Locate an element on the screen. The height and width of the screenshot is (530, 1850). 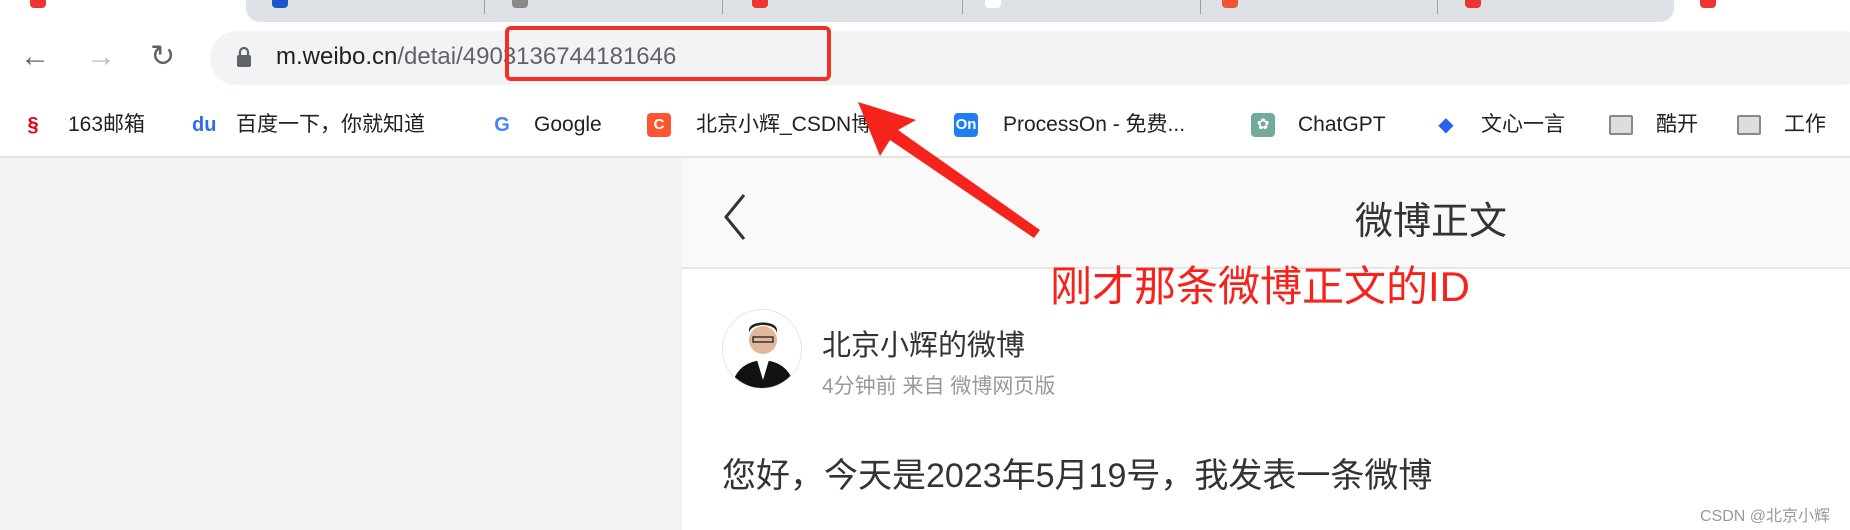
wenxin-icon: ◆ is located at coordinates (1446, 125).